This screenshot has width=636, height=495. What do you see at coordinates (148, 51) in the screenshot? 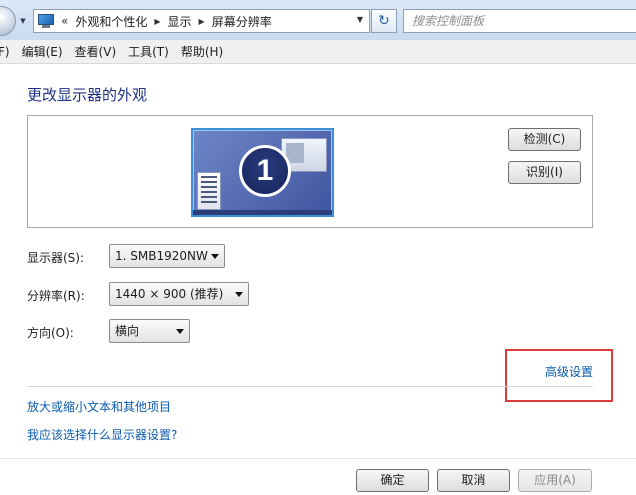
I see `menu-tools: 工具(T)` at bounding box center [148, 51].